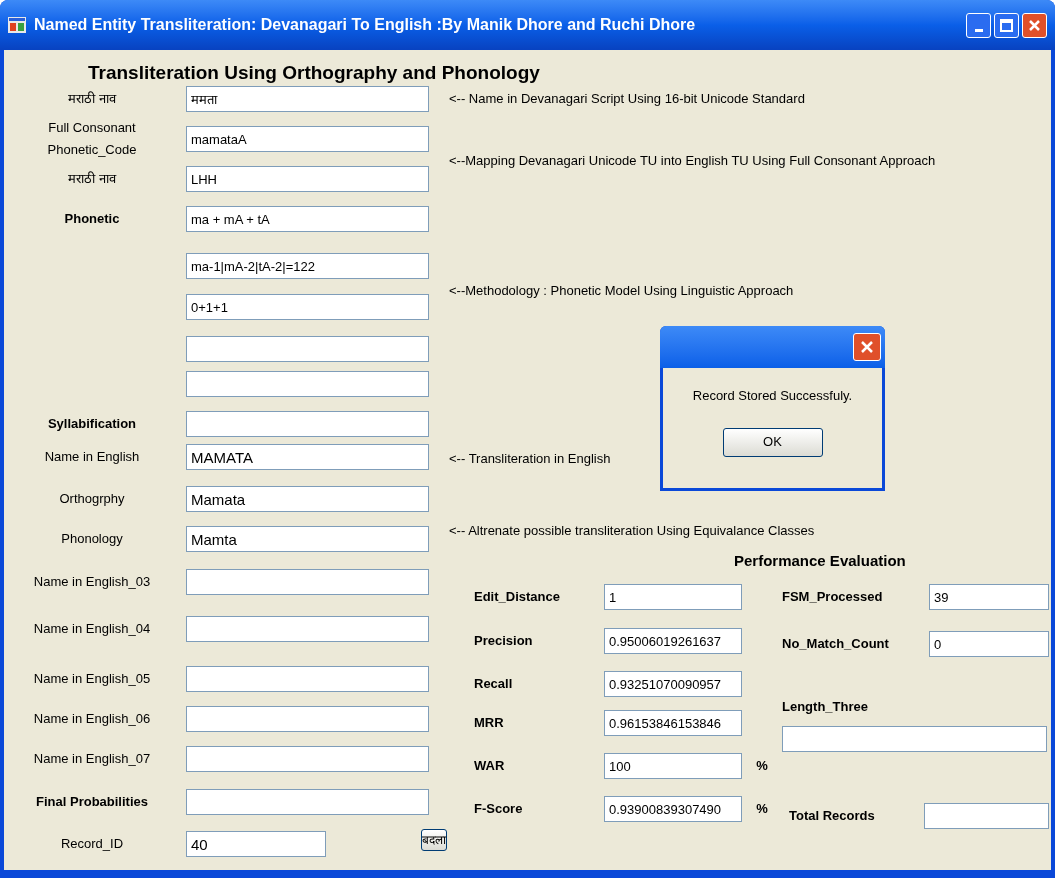  I want to click on field-label: Name in English_05, so click(92, 679).